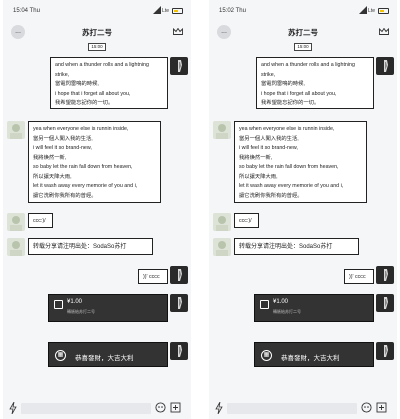 The image size is (400, 419). What do you see at coordinates (303, 11) in the screenshot?
I see `status-bar: 15:02 Thu Lte` at bounding box center [303, 11].